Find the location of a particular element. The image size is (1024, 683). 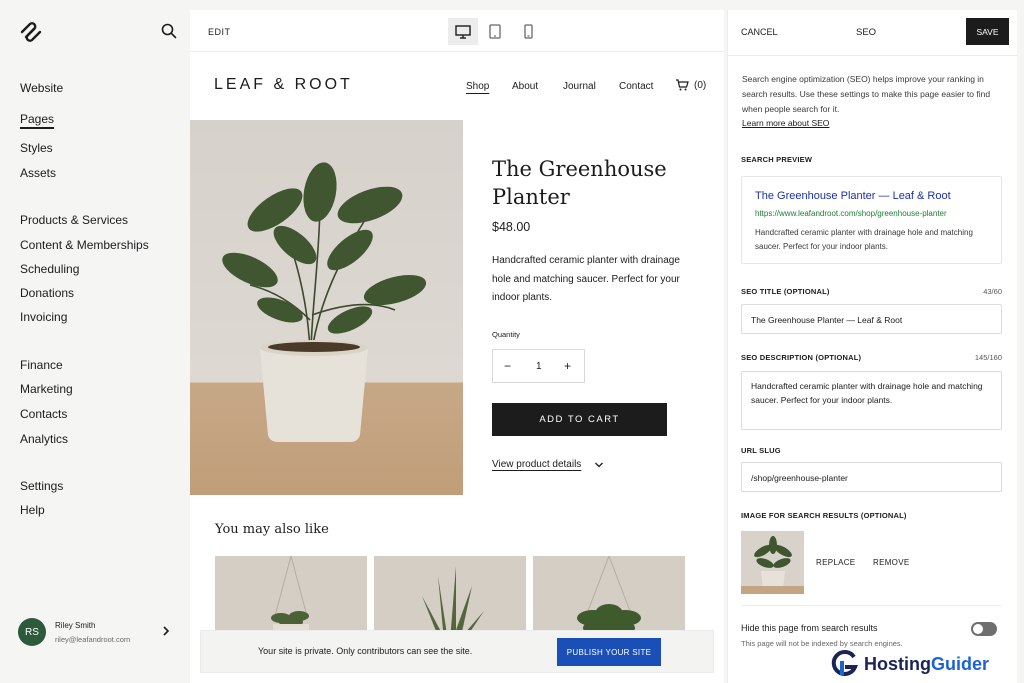

hide-from-search-toggle is located at coordinates (984, 629).